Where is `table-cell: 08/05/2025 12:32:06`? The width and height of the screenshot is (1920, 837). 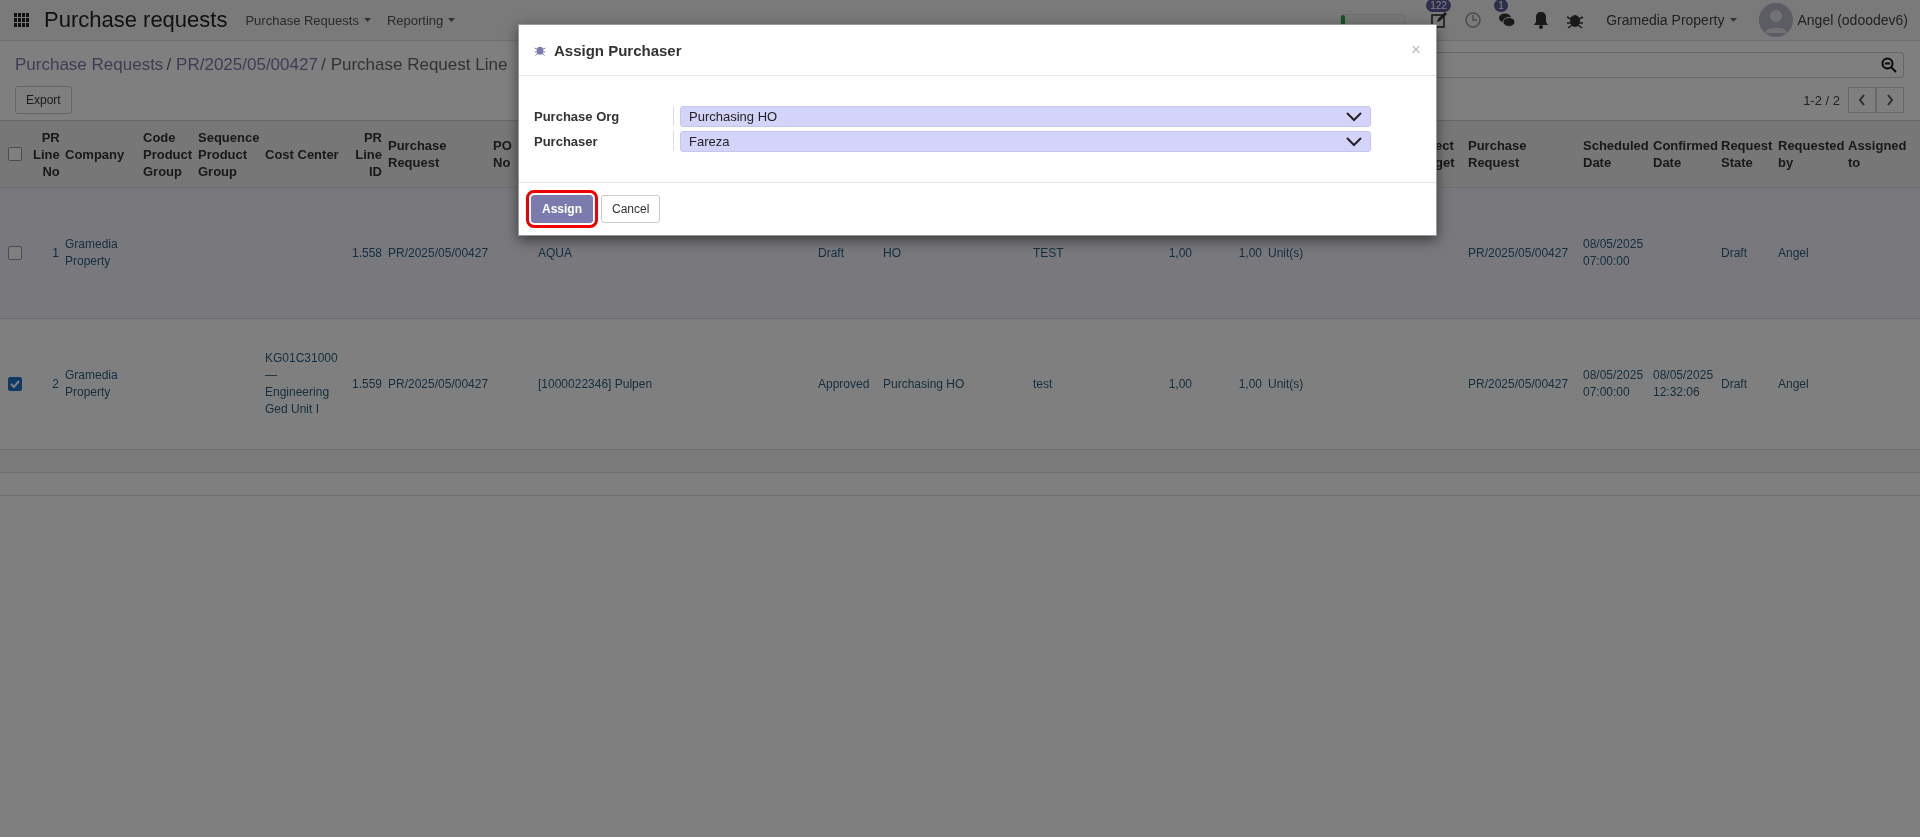
table-cell: 08/05/2025 12:32:06 is located at coordinates (1684, 384).